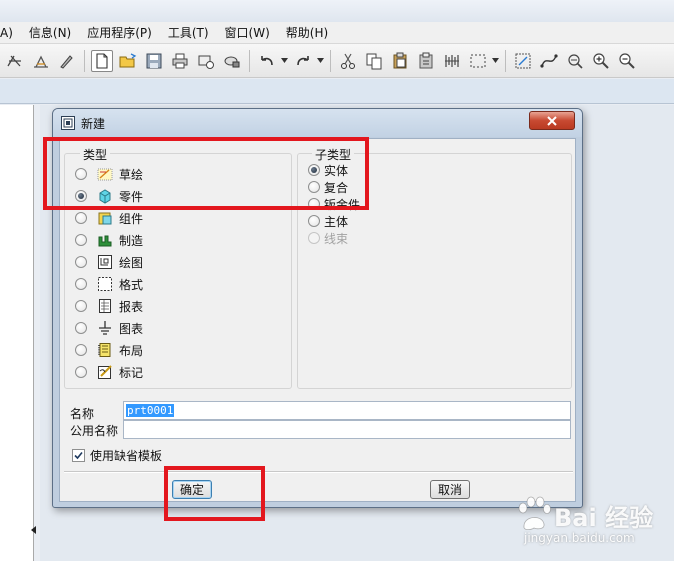  I want to click on spline-icon, so click(15, 61).